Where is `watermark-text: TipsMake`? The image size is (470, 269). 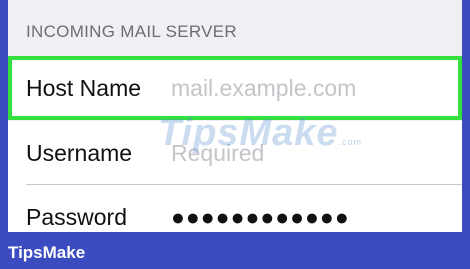 watermark-text: TipsMake is located at coordinates (248, 133).